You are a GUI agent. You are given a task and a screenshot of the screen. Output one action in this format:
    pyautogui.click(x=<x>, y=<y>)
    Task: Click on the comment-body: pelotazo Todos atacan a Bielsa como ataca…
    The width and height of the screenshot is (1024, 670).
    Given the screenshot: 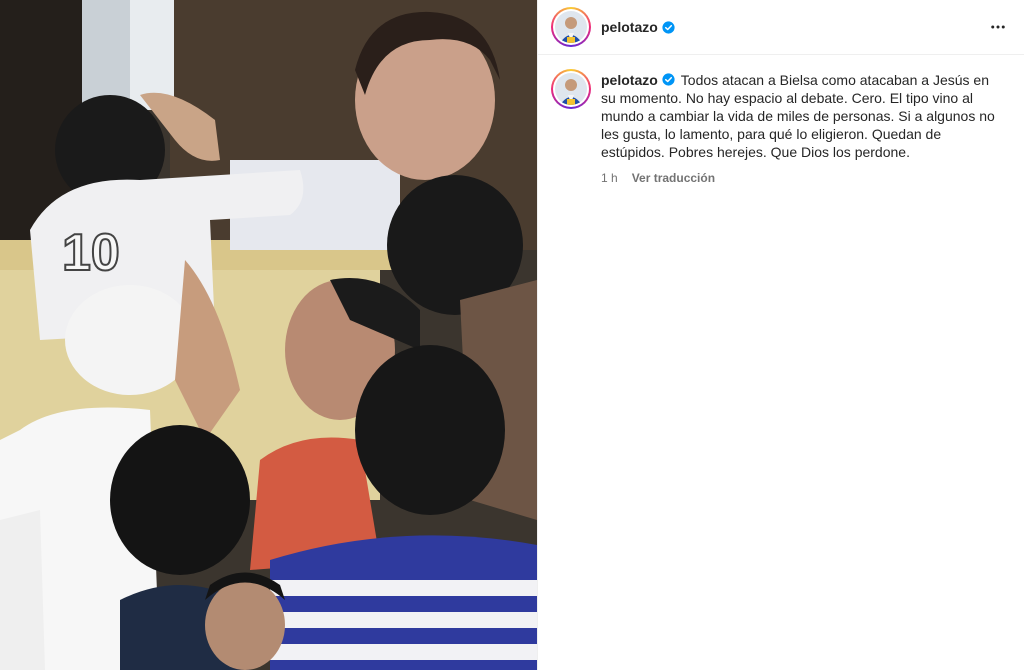 What is the action you would take?
    pyautogui.click(x=801, y=128)
    